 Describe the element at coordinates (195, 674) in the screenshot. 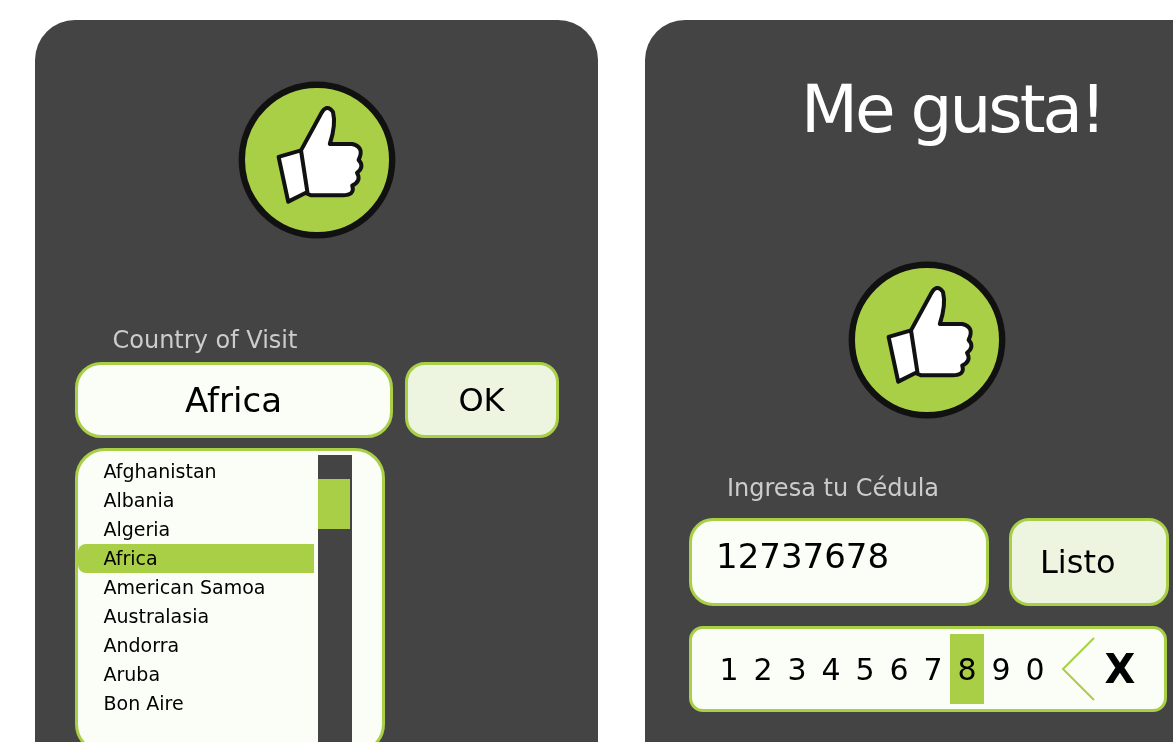

I see `country-item: Aruba` at that location.